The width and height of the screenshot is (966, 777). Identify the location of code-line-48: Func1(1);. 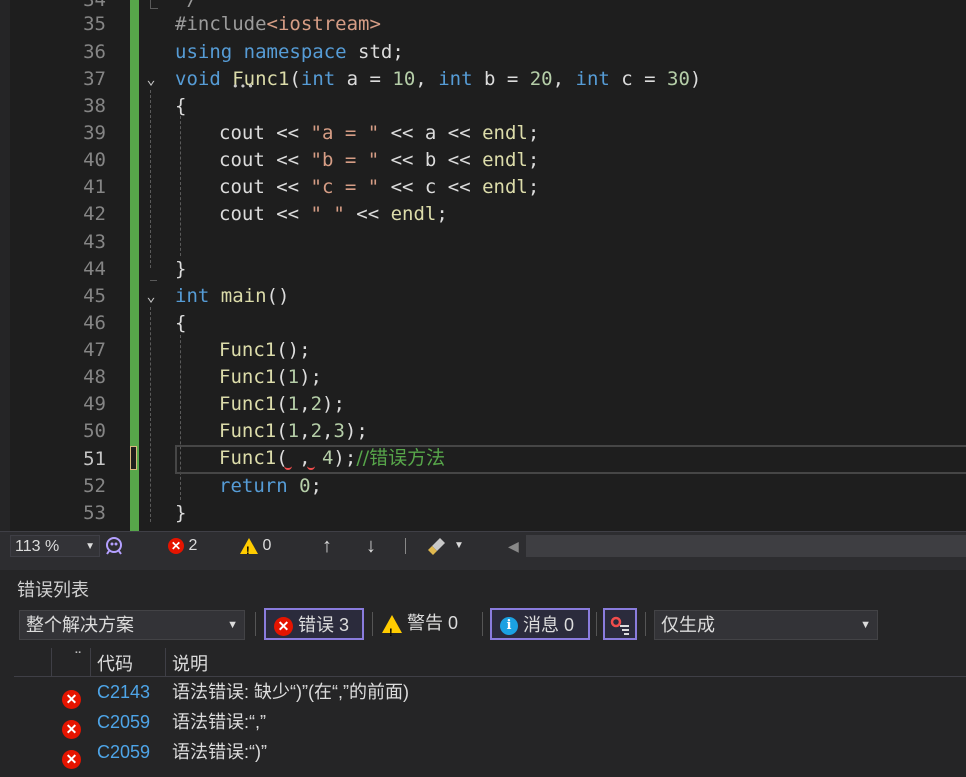
(270, 377).